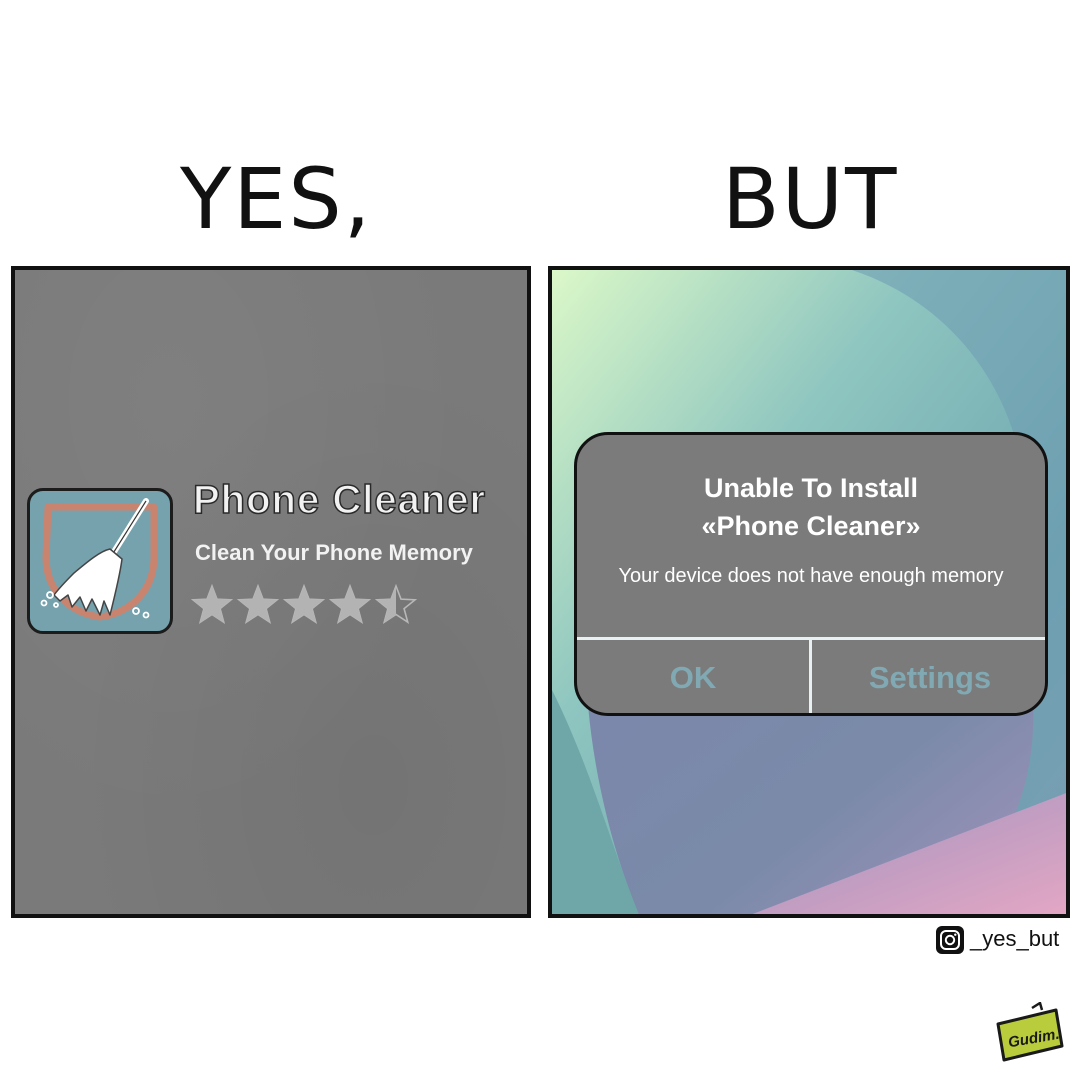  What do you see at coordinates (950, 940) in the screenshot?
I see `instagram-icon` at bounding box center [950, 940].